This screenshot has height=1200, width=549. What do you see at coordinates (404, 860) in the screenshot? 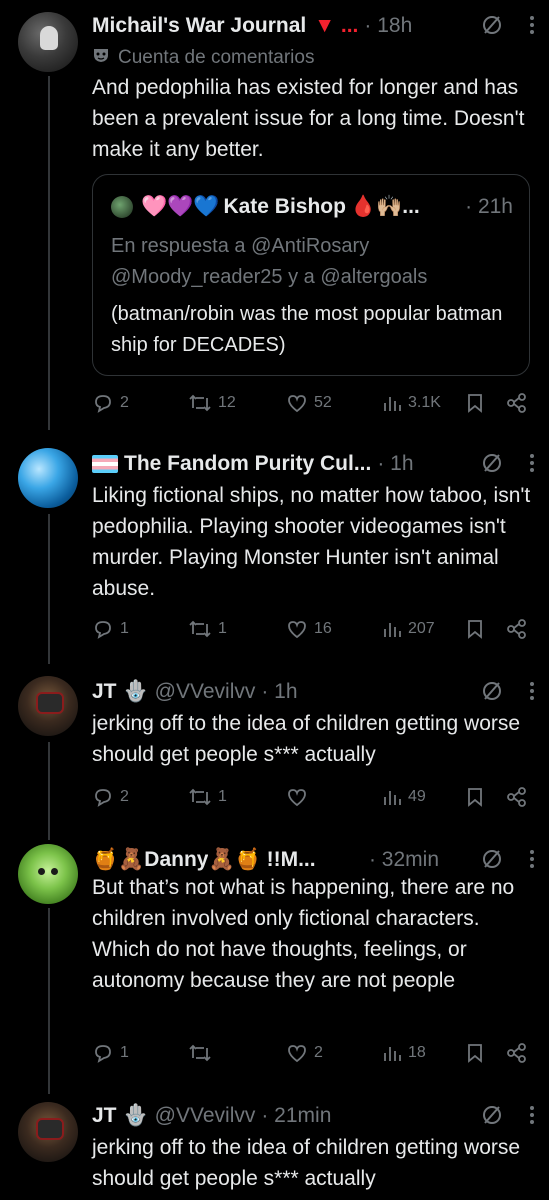
I see `timestamp: · 32min` at bounding box center [404, 860].